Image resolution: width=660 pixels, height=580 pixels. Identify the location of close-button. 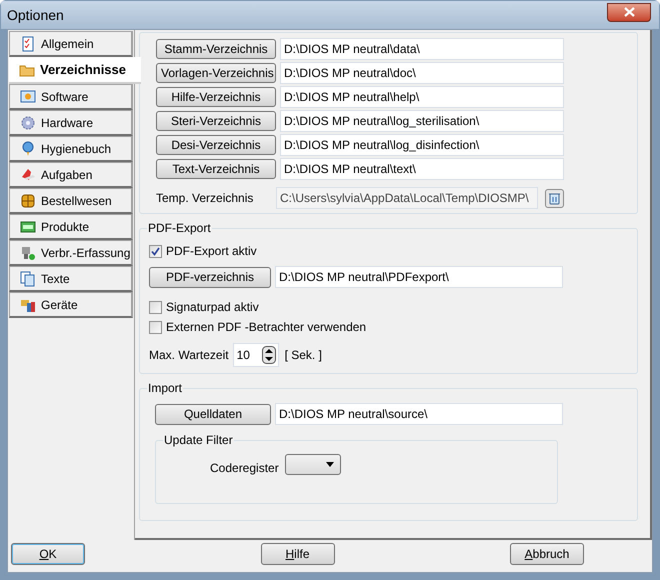
(629, 12).